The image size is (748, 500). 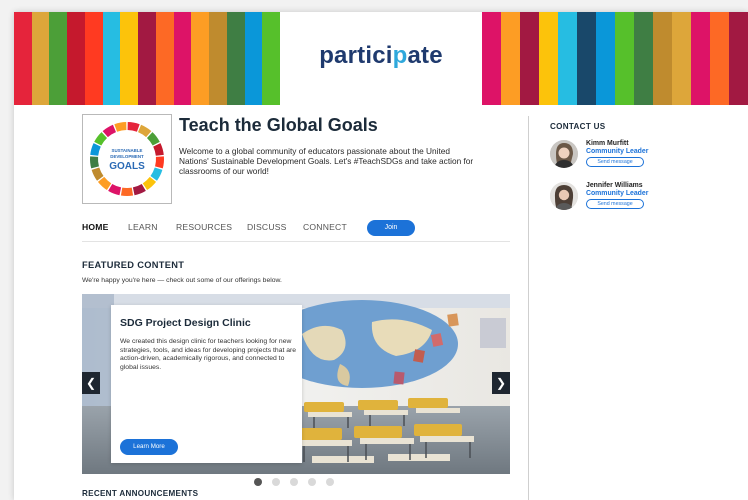 What do you see at coordinates (278, 125) in the screenshot?
I see `group-title: Teach the Global Goals` at bounding box center [278, 125].